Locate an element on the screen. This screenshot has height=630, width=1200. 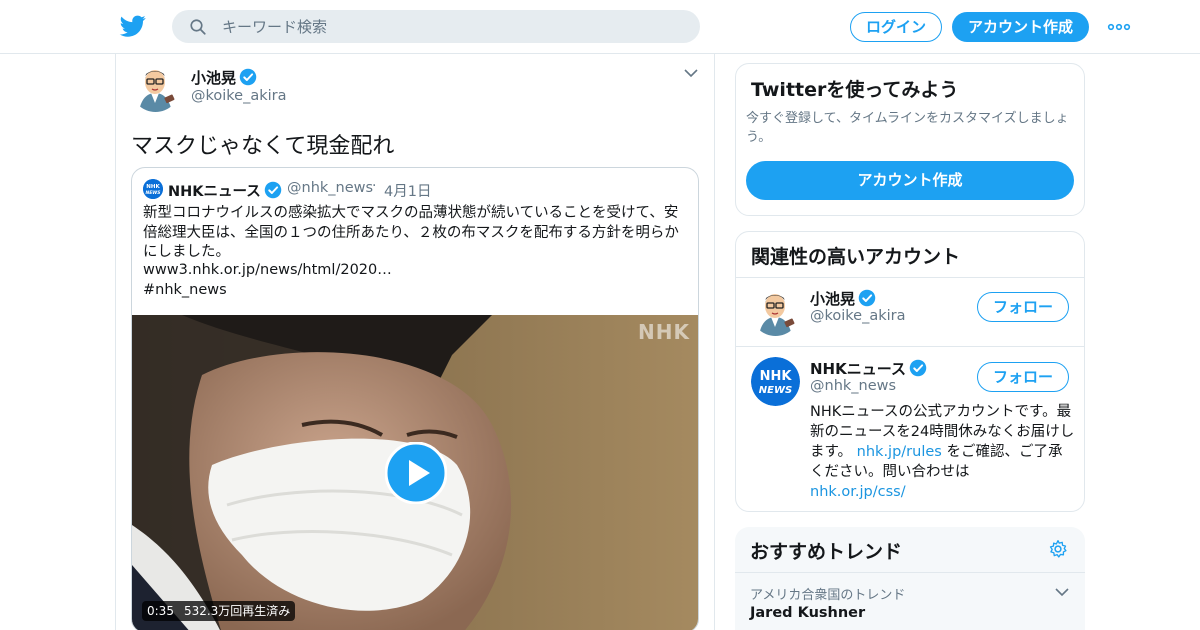
quoted-author-handle: @nhk_news is located at coordinates (330, 188).